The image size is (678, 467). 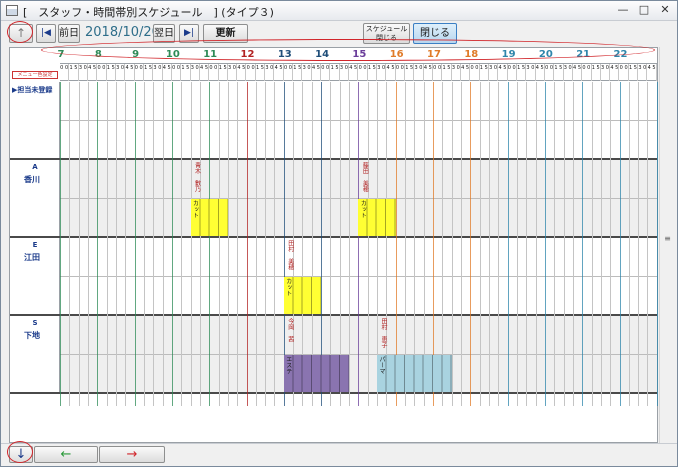 I want to click on unassigned-label: ▶担当未登録, so click(x=32, y=90).